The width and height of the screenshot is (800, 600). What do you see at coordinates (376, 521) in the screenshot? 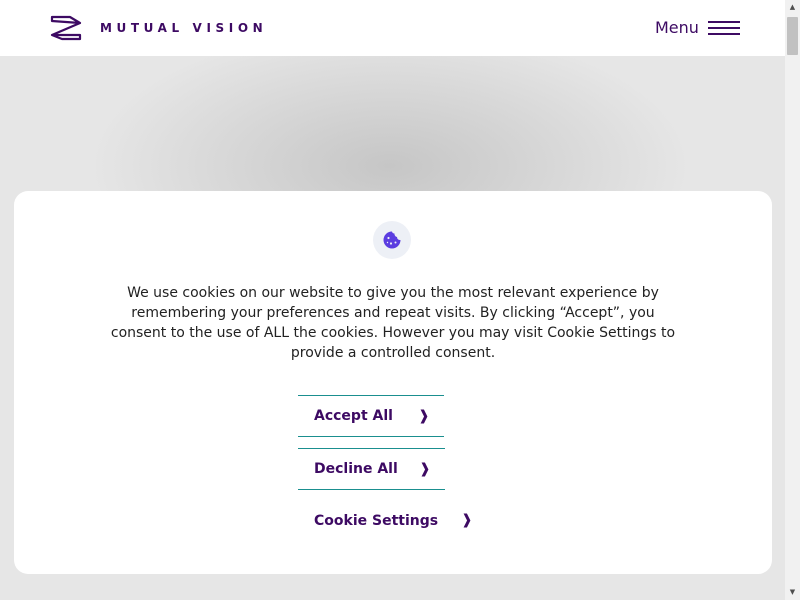
I see `cookie-settings-label: Cookie Settings` at bounding box center [376, 521].